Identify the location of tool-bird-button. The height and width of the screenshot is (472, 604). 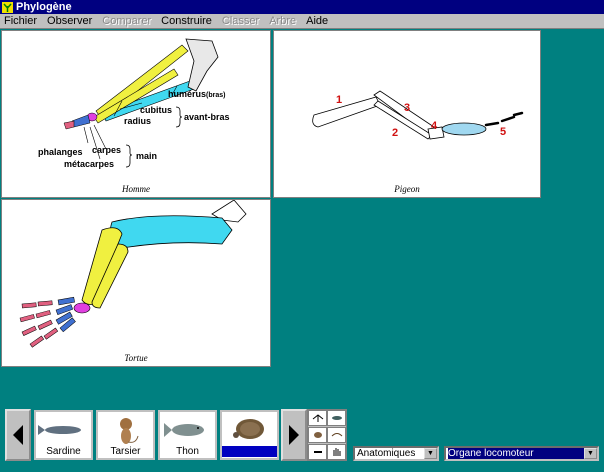
(317, 418).